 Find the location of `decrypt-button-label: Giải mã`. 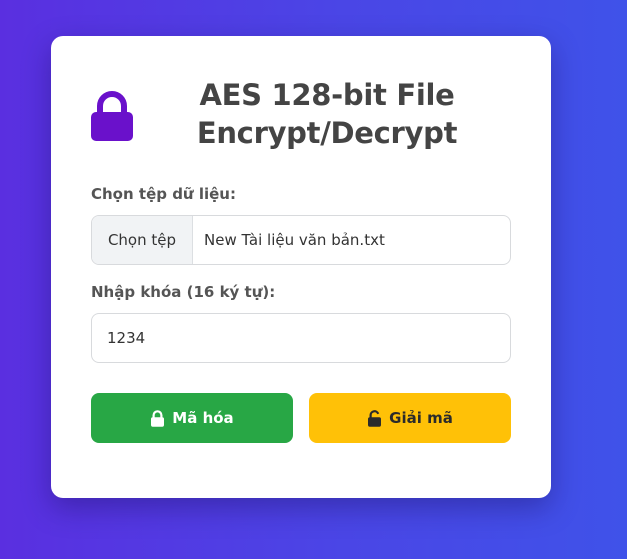

decrypt-button-label: Giải mã is located at coordinates (421, 418).